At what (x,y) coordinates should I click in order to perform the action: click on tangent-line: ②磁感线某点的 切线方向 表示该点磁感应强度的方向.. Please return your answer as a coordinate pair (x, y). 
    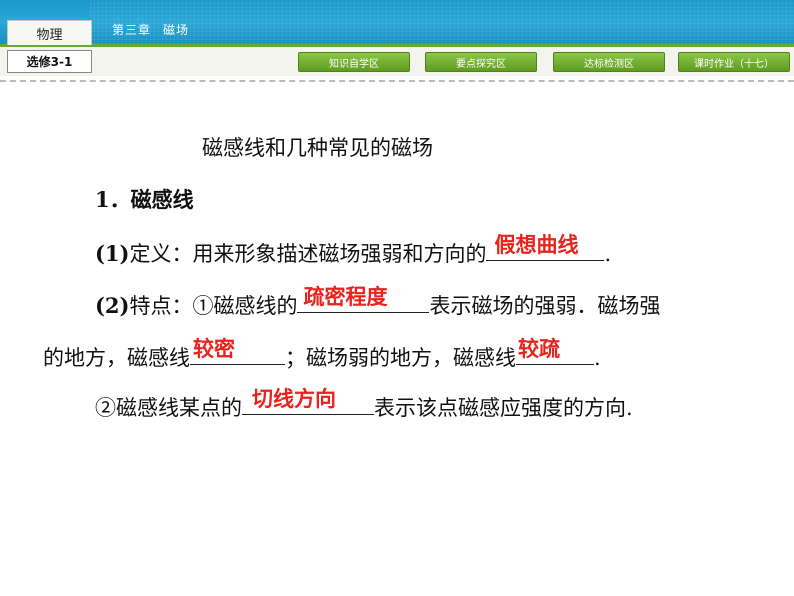
    Looking at the image, I should click on (364, 404).